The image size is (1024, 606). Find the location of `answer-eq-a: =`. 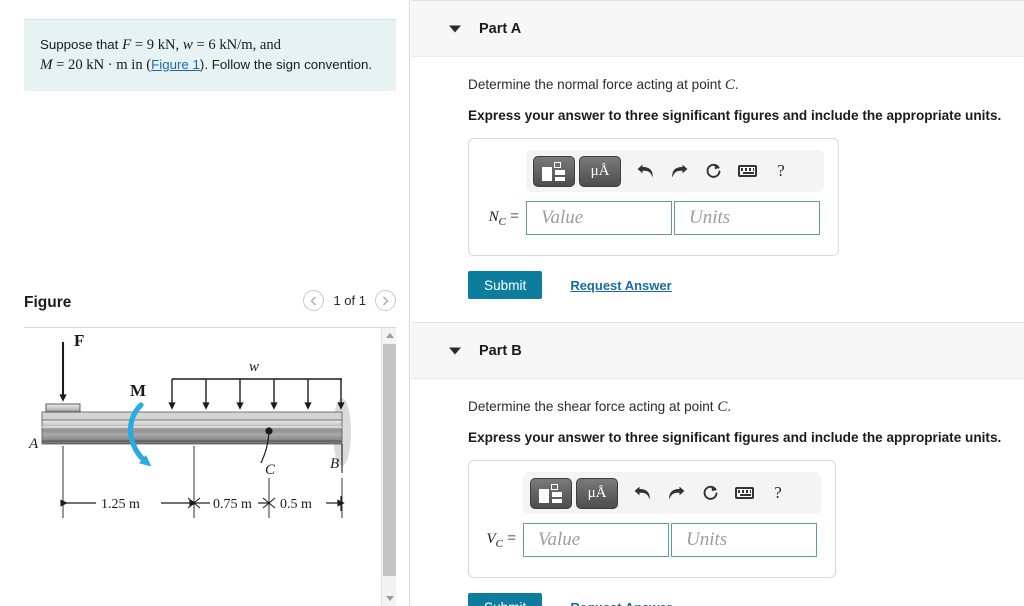

answer-eq-a: = is located at coordinates (512, 216).